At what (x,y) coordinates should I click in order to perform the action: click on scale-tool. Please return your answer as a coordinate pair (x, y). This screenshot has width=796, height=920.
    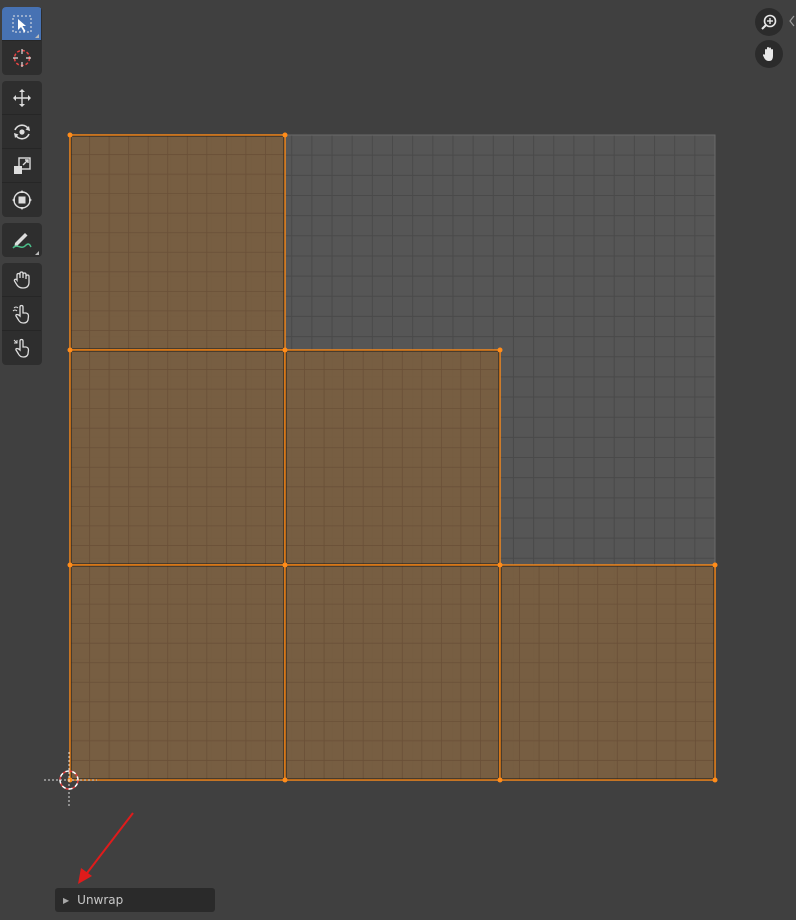
    Looking at the image, I should click on (21, 166).